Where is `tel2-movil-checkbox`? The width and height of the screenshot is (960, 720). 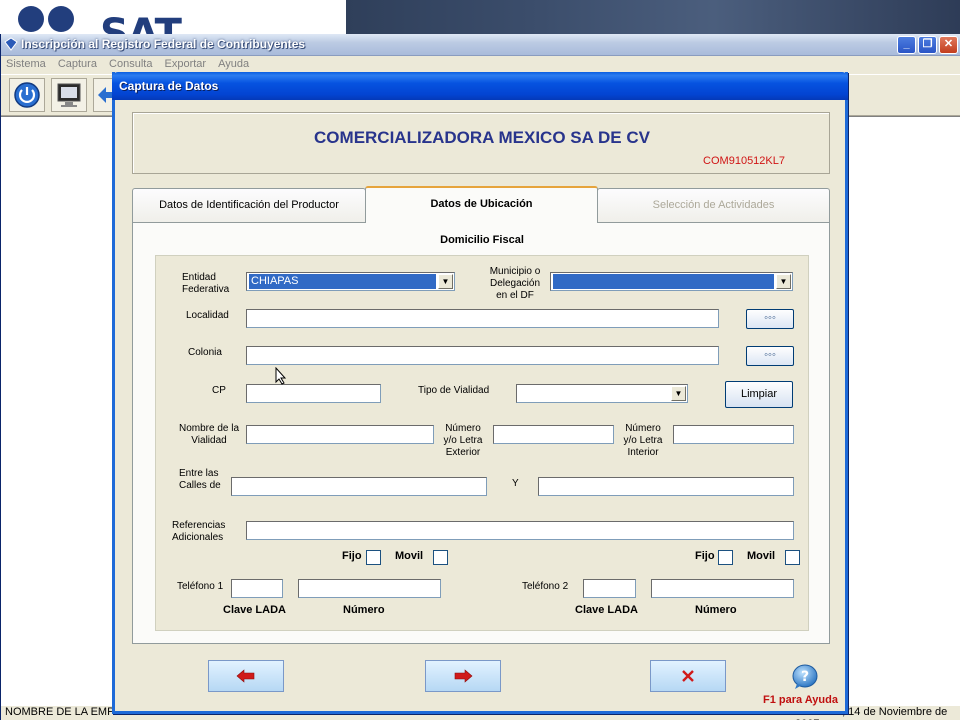
tel2-movil-checkbox is located at coordinates (792, 557).